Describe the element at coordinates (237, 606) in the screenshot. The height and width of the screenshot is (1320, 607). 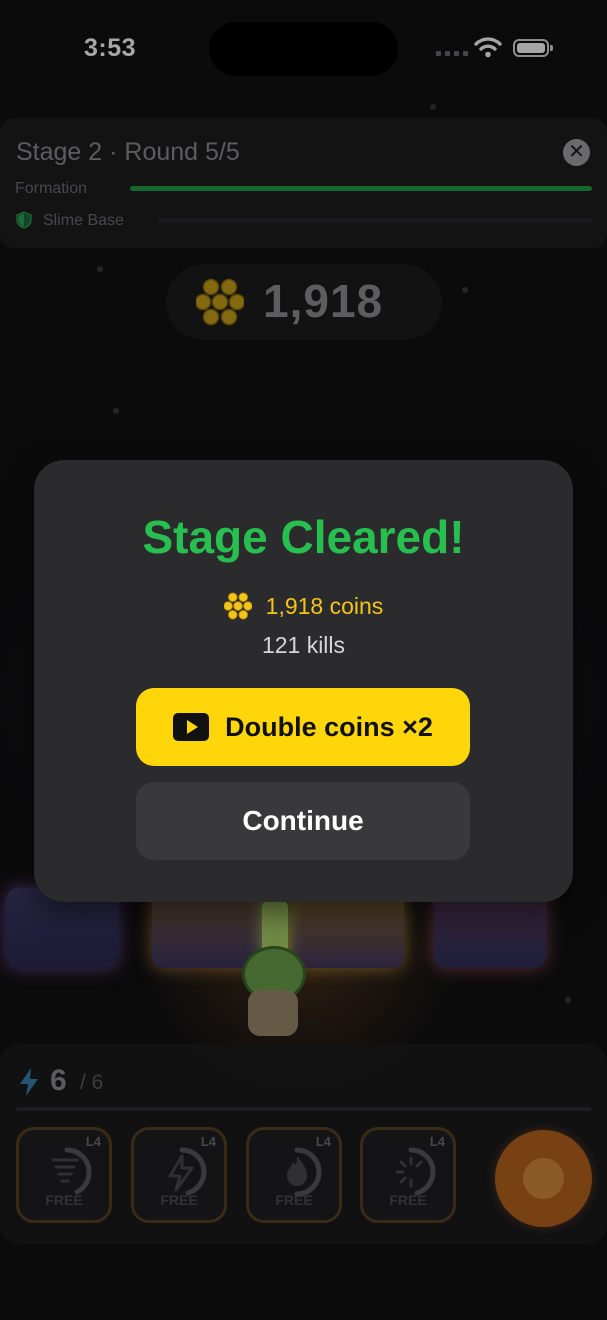
I see `coin-cluster-icon` at that location.